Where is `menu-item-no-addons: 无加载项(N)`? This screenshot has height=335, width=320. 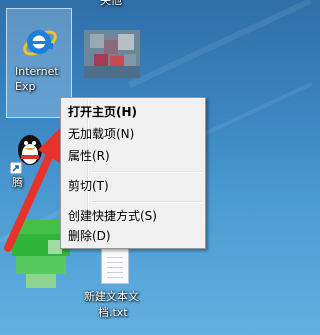 menu-item-no-addons: 无加载项(N) is located at coordinates (133, 134).